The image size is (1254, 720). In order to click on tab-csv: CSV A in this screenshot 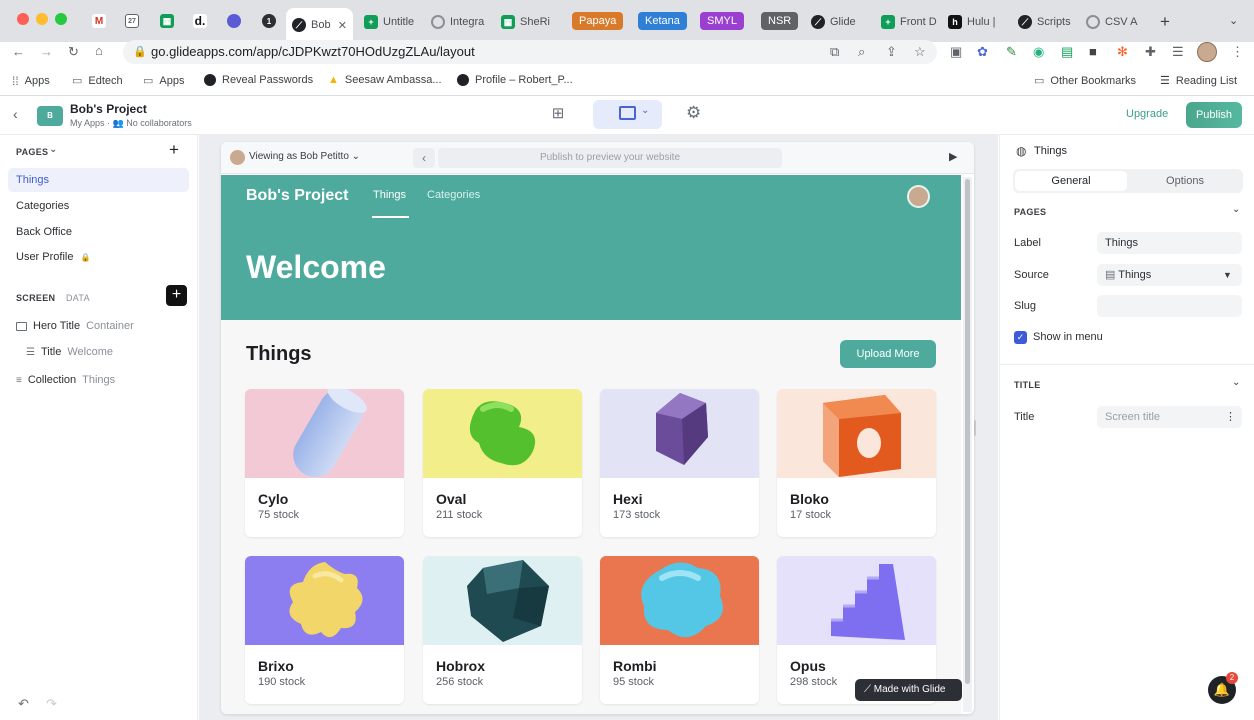, I will do `click(1114, 22)`.